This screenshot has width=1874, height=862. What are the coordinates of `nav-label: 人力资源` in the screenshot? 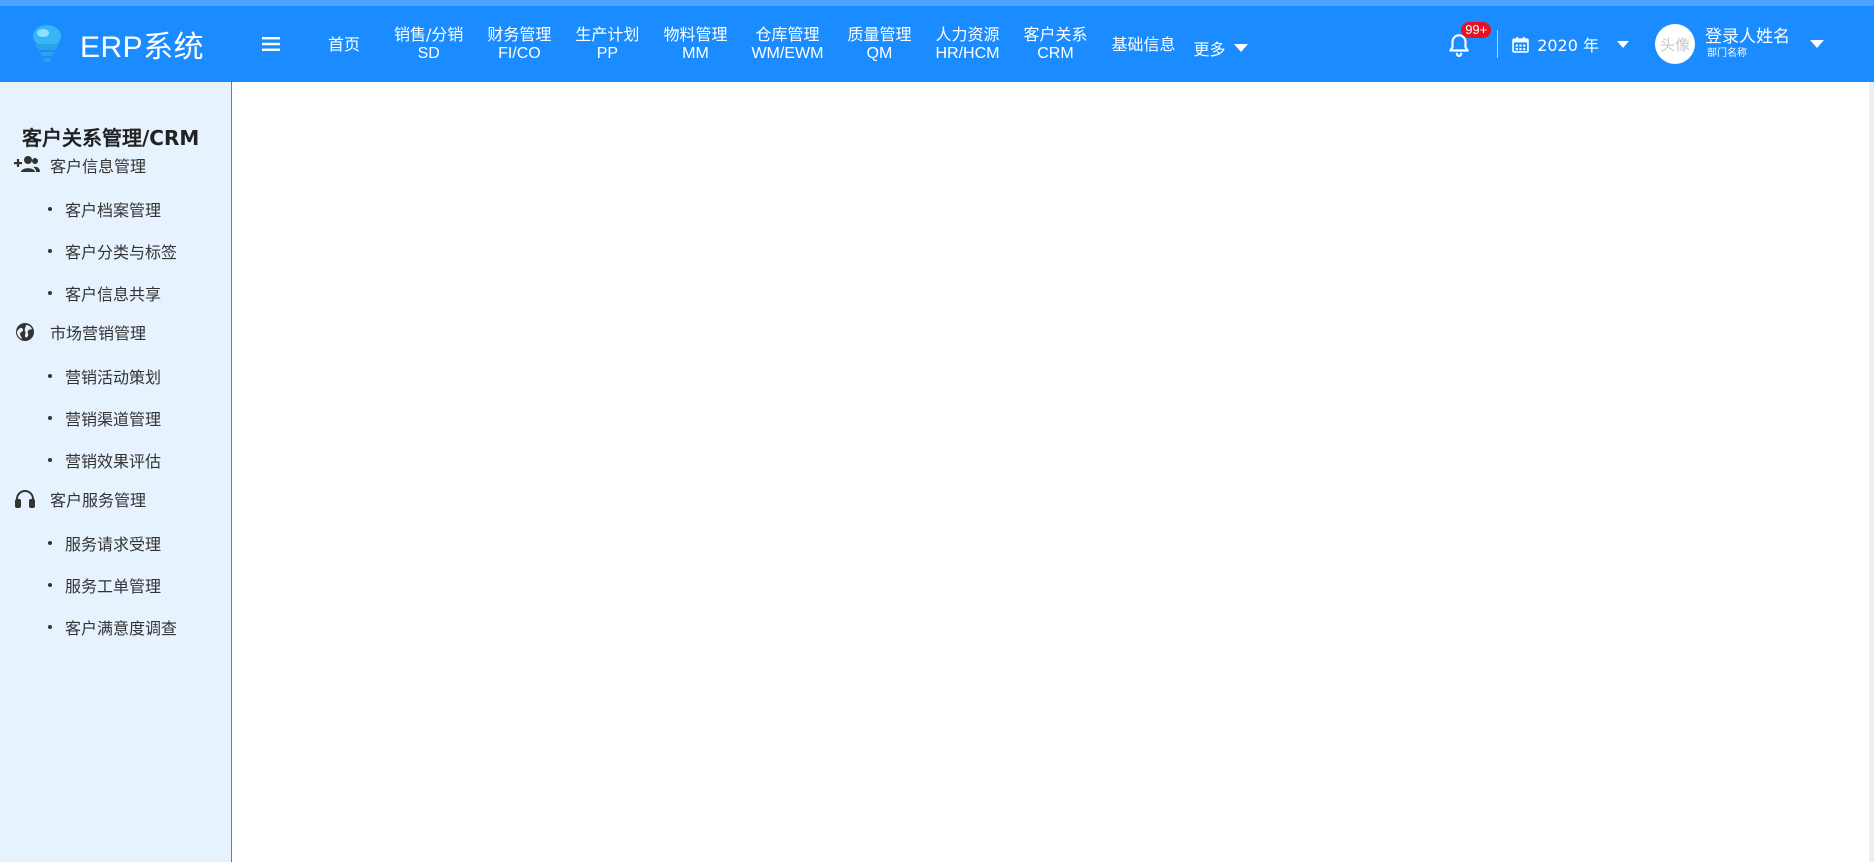 It's located at (967, 34).